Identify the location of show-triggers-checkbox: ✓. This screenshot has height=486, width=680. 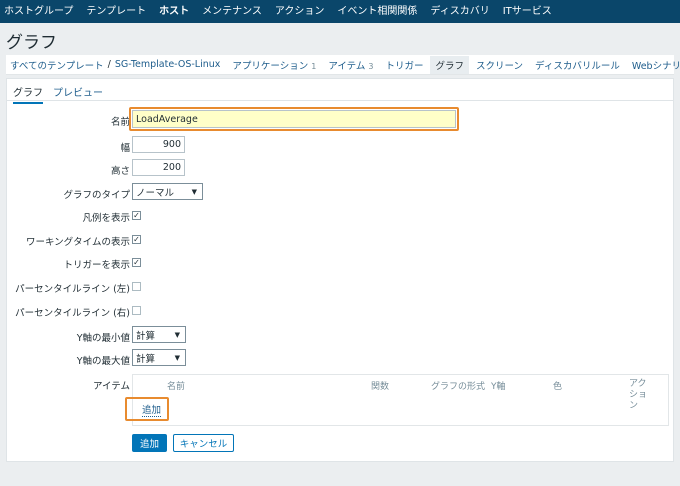
(136, 262).